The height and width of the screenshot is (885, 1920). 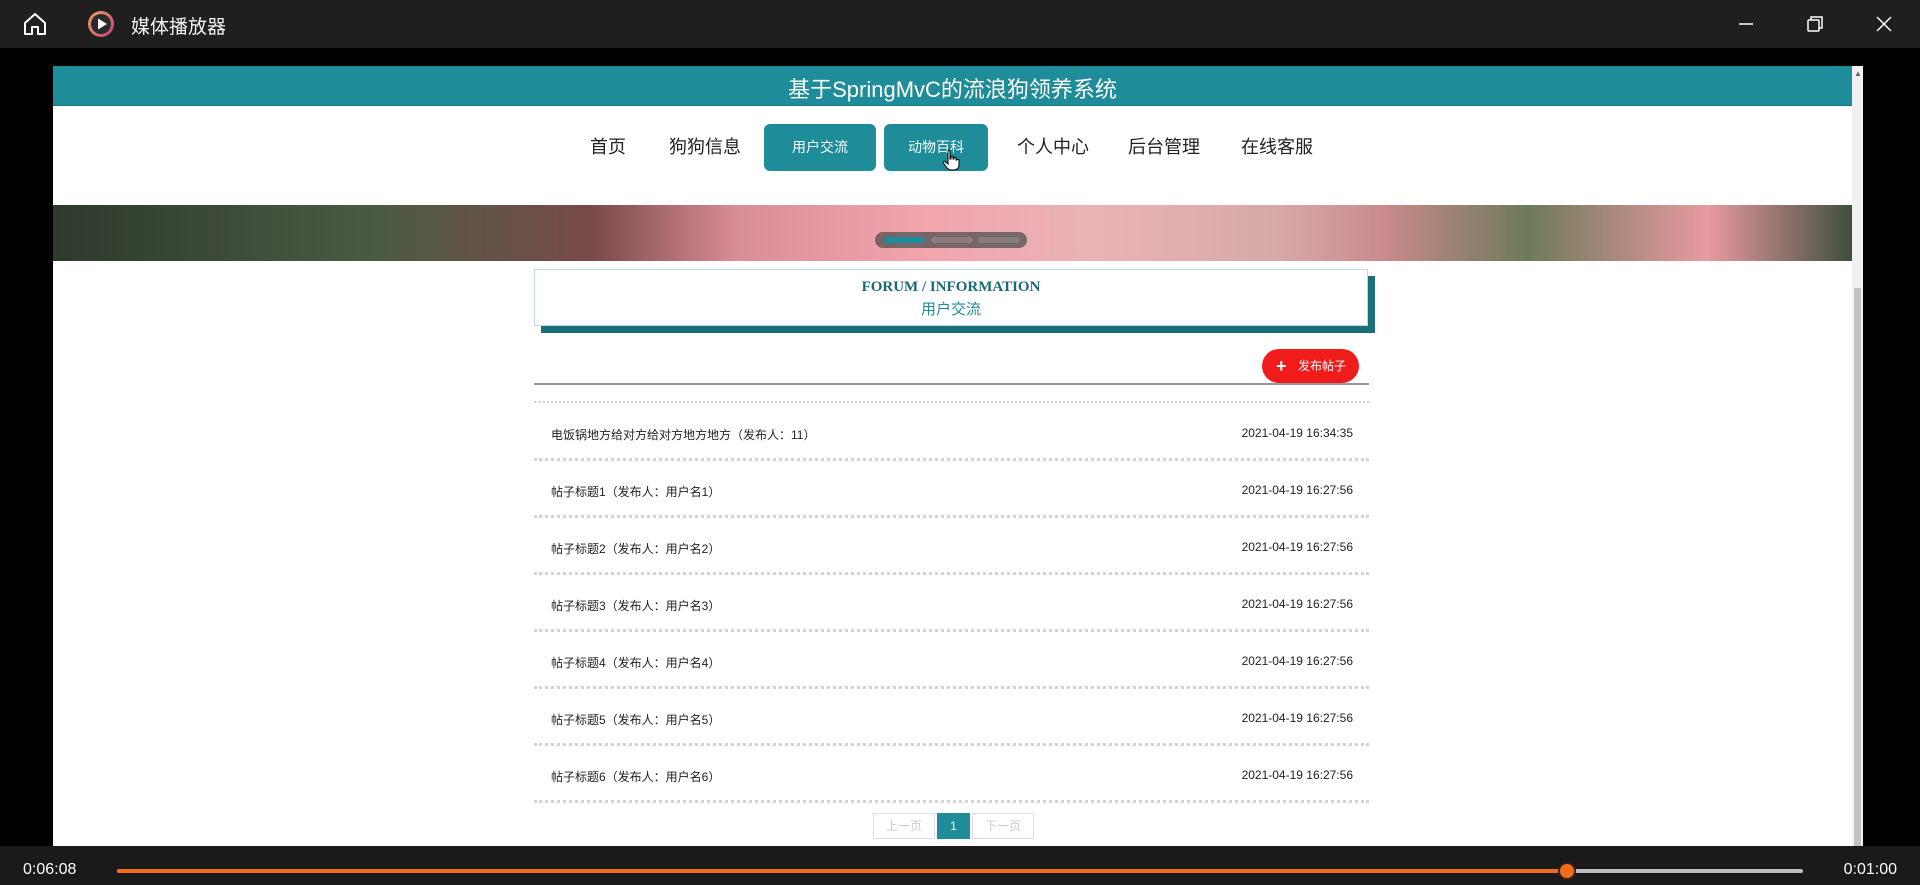 What do you see at coordinates (936, 147) in the screenshot?
I see `nav-animal-wiki: 动物百科` at bounding box center [936, 147].